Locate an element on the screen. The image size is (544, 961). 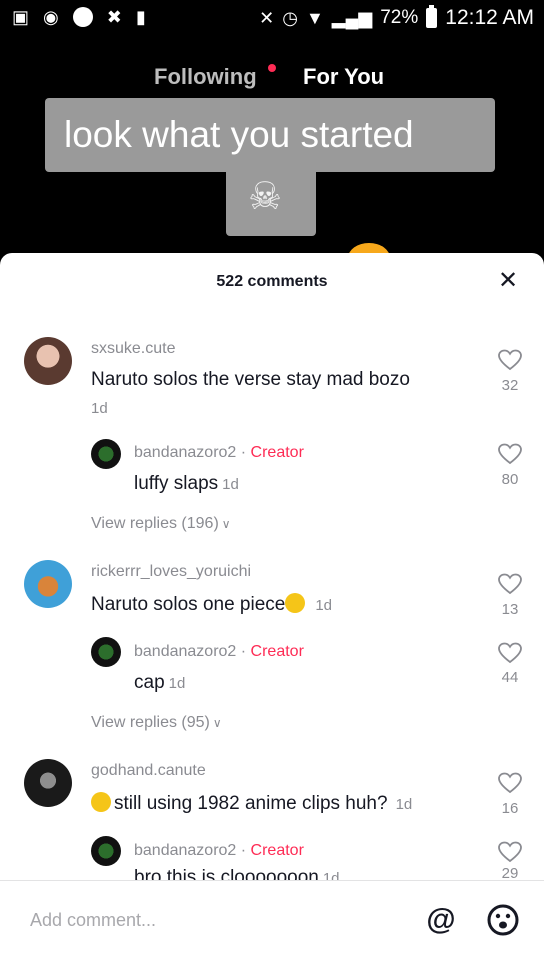
view-replies-button: View replies (196) ∨ is located at coordinates (161, 524).